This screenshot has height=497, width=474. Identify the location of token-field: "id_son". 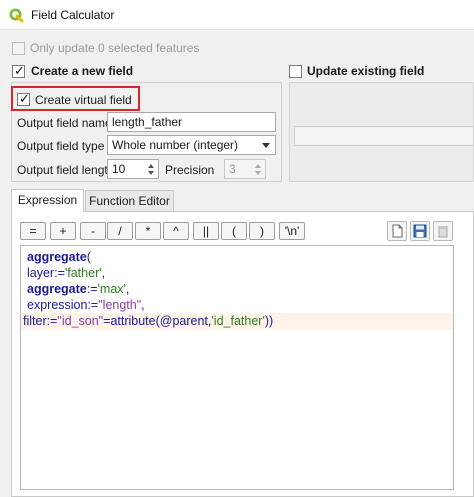
(80, 321).